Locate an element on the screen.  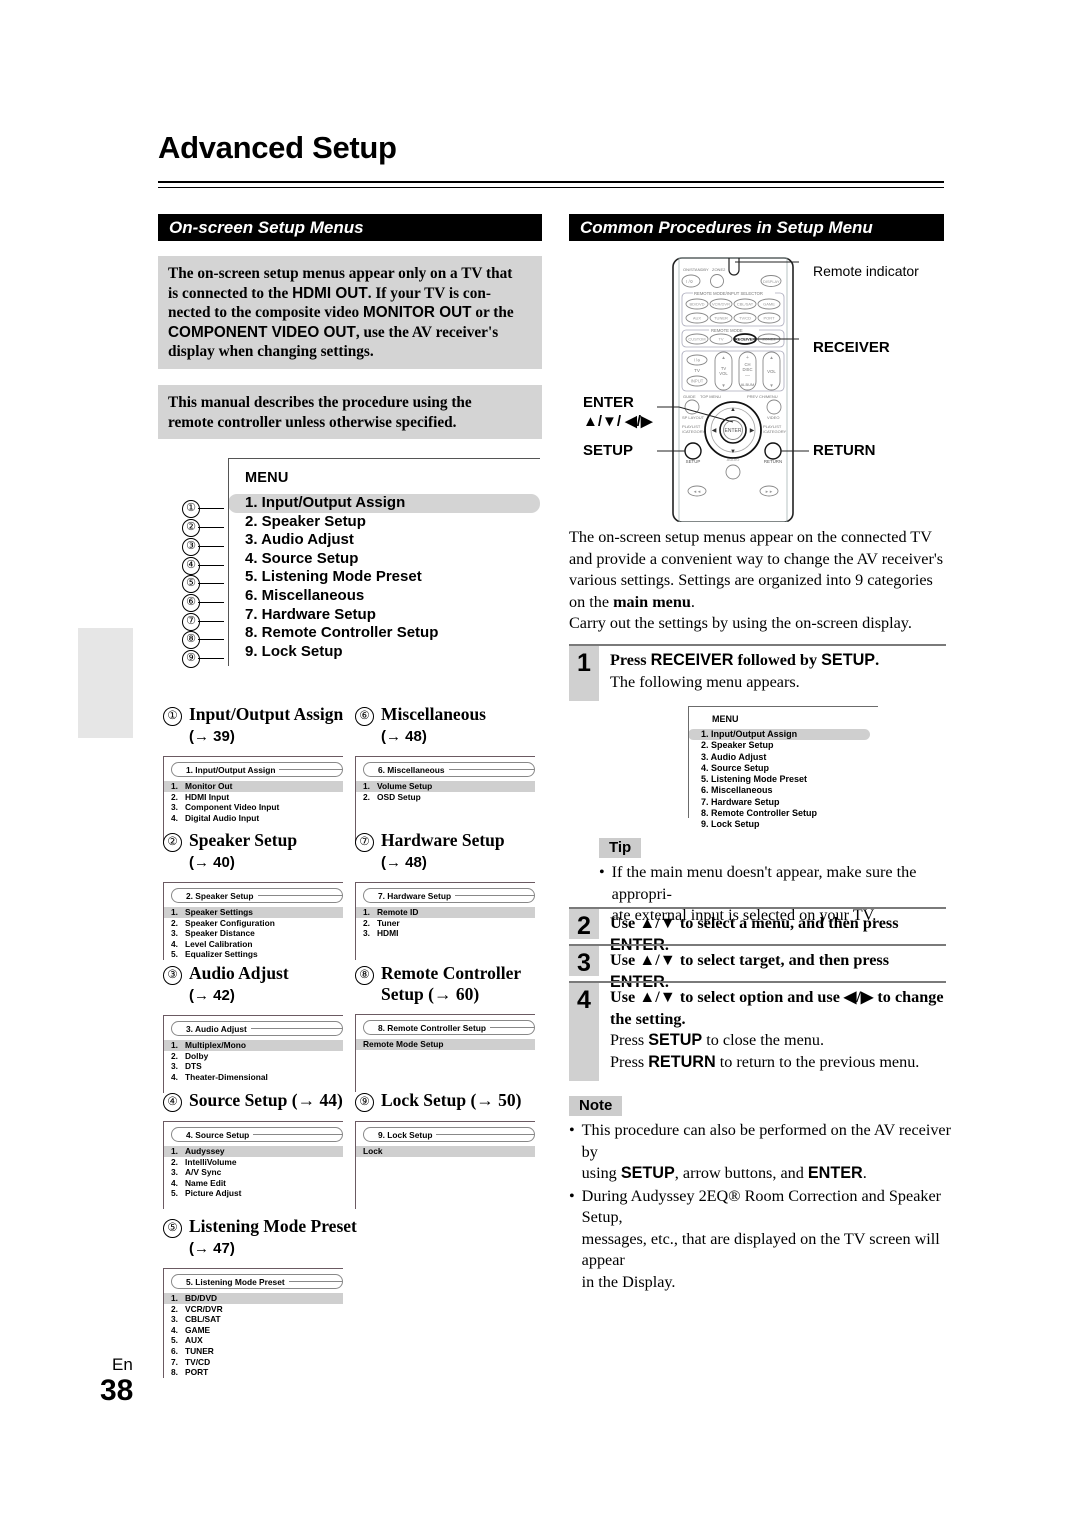
list-item: 8. Remote Controller Setup is located at coordinates (783, 813).